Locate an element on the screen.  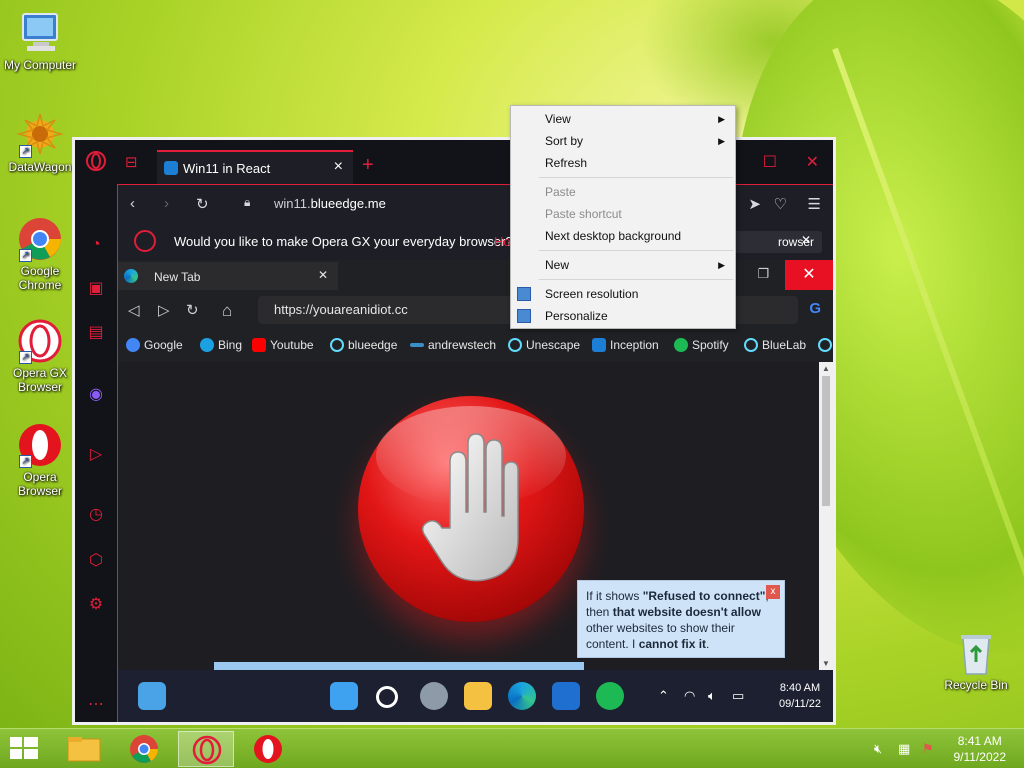
new-tab-plus-icon: + is located at coordinates (368, 165).